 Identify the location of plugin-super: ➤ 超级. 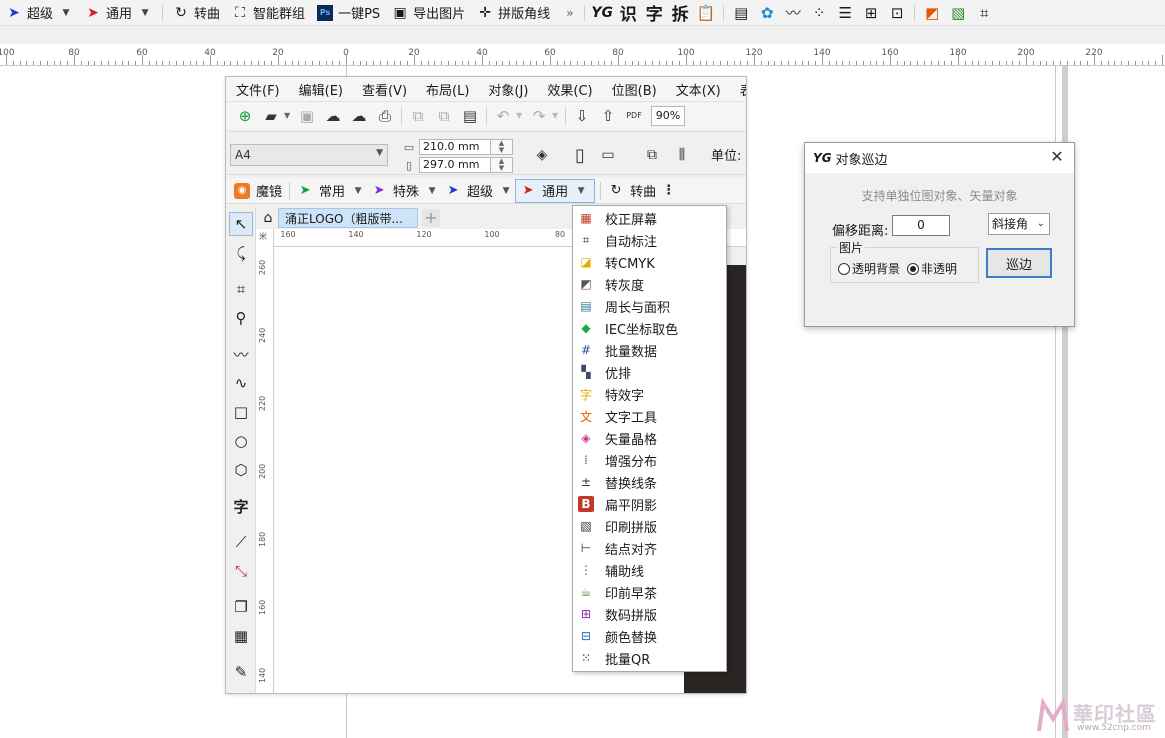
(469, 191).